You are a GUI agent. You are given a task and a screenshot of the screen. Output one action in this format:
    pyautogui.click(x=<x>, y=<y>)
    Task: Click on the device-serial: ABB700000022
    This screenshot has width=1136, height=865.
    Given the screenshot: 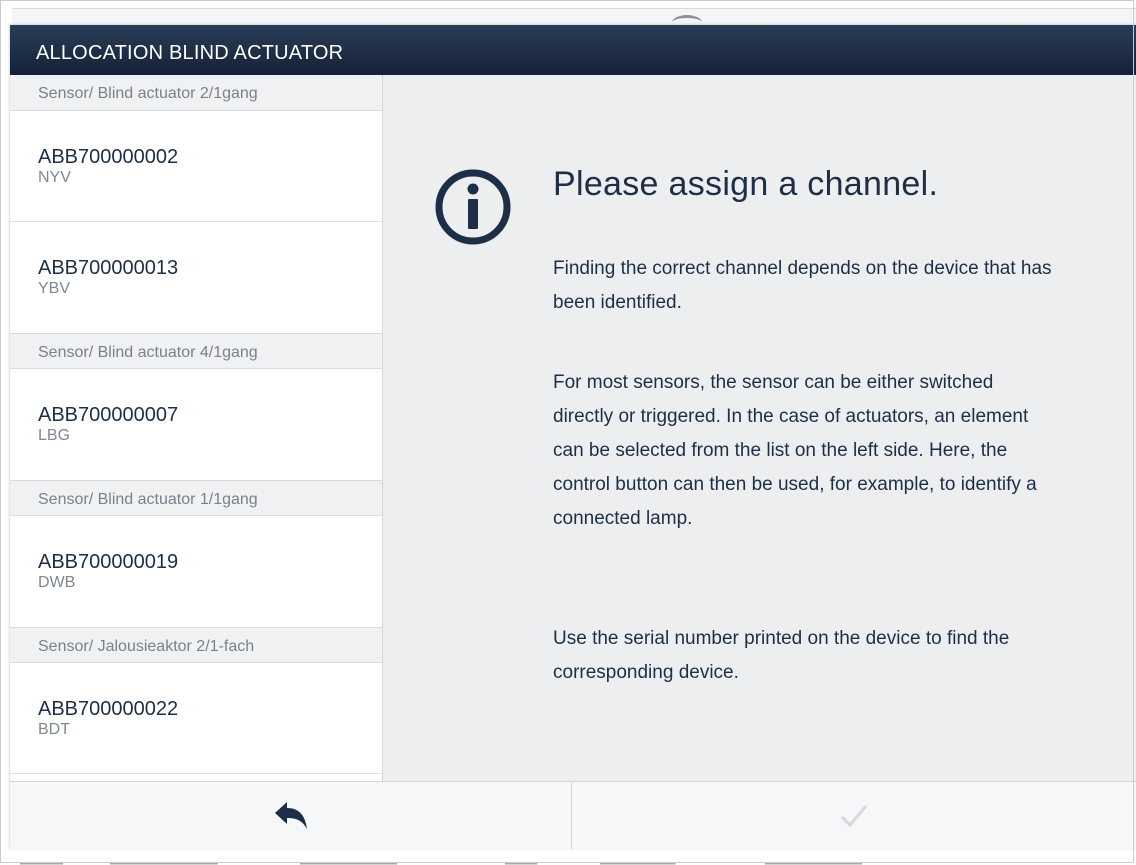 What is the action you would take?
    pyautogui.click(x=108, y=709)
    